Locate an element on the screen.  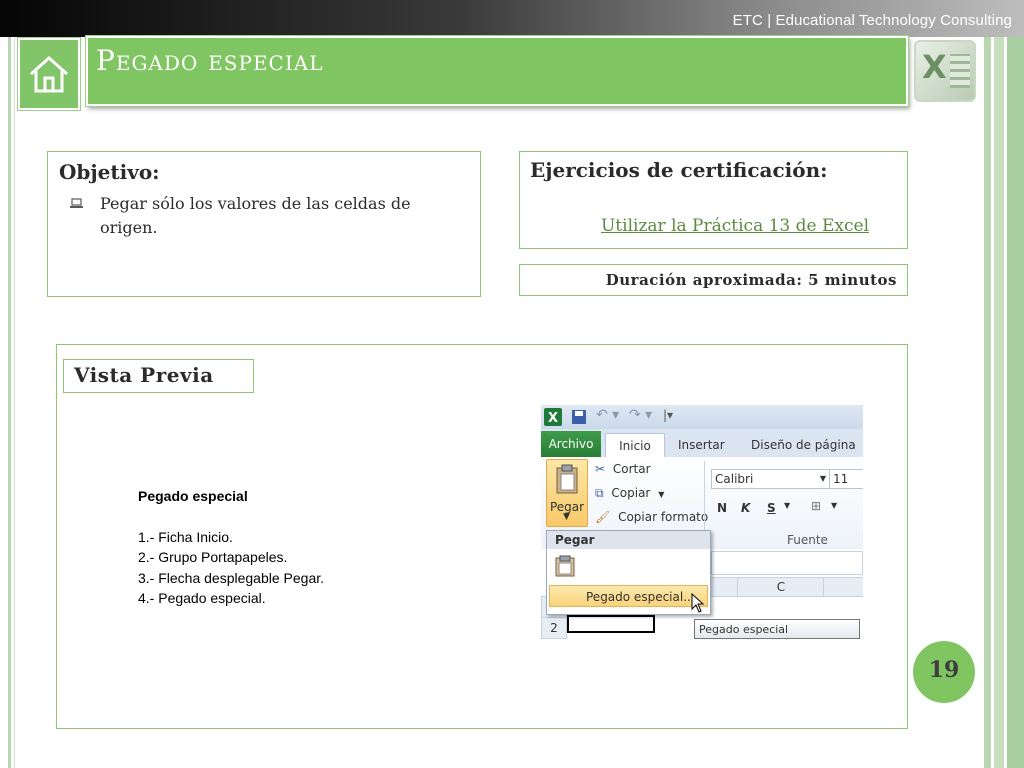
column-header-c: C is located at coordinates (781, 587).